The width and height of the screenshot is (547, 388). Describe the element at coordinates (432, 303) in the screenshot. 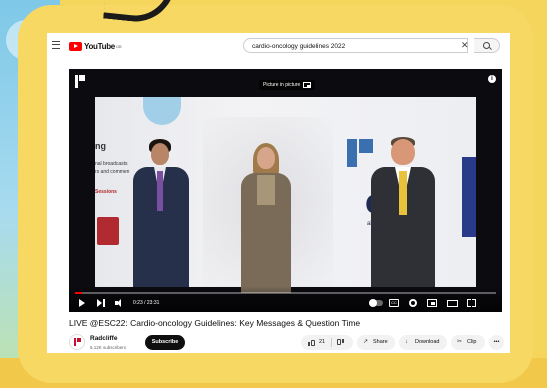

I see `miniplayer-icon` at that location.